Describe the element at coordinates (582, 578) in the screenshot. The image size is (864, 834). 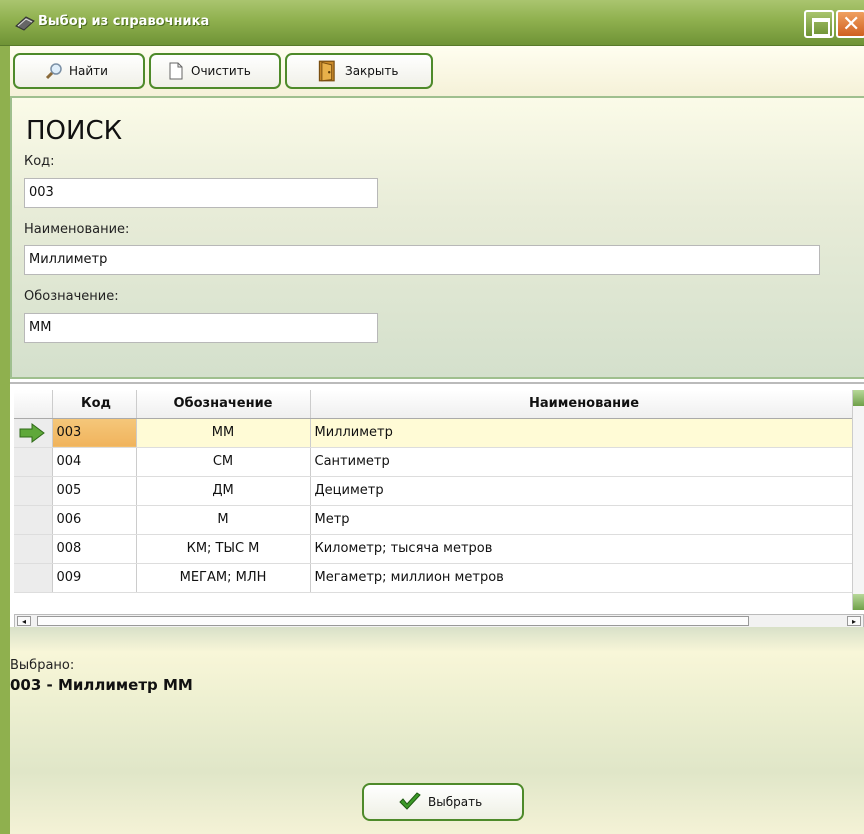
I see `name-cell: Мегаметр; миллион метров` at that location.